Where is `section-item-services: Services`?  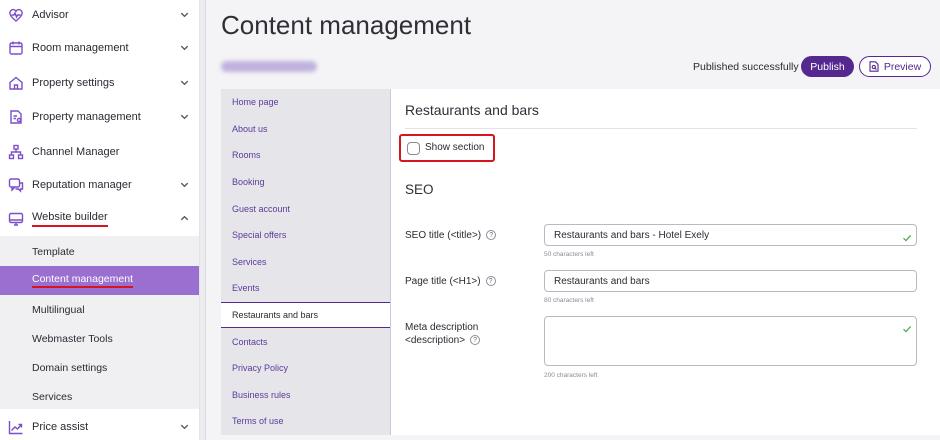
section-item-services: Services is located at coordinates (305, 262).